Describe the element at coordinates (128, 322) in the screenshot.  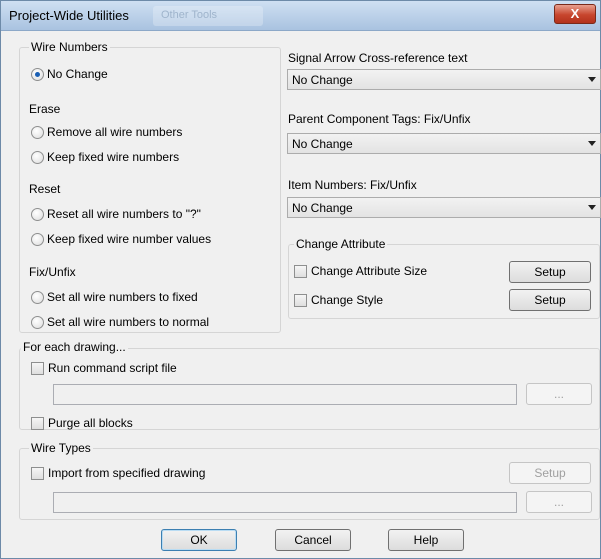
I see `radio-set-normal-label: Set all wire numbers to normal` at that location.